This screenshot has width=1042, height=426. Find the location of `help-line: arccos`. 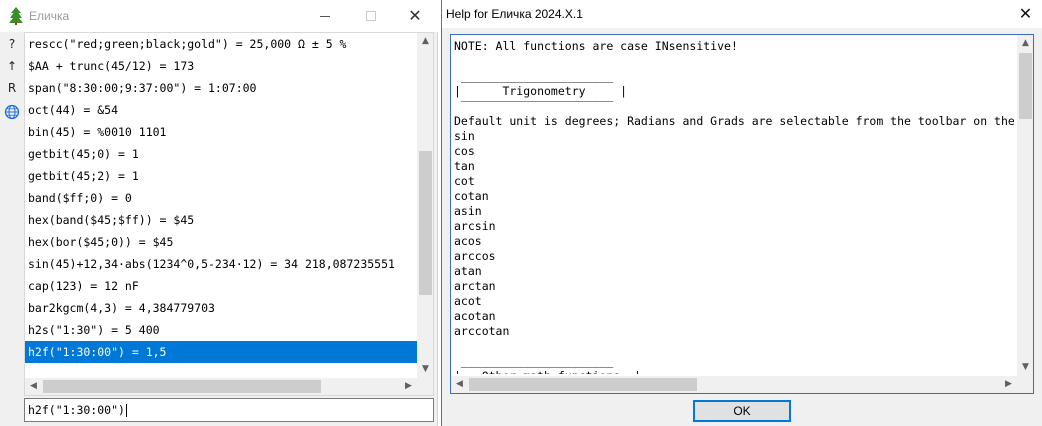

help-line: arccos is located at coordinates (475, 256).